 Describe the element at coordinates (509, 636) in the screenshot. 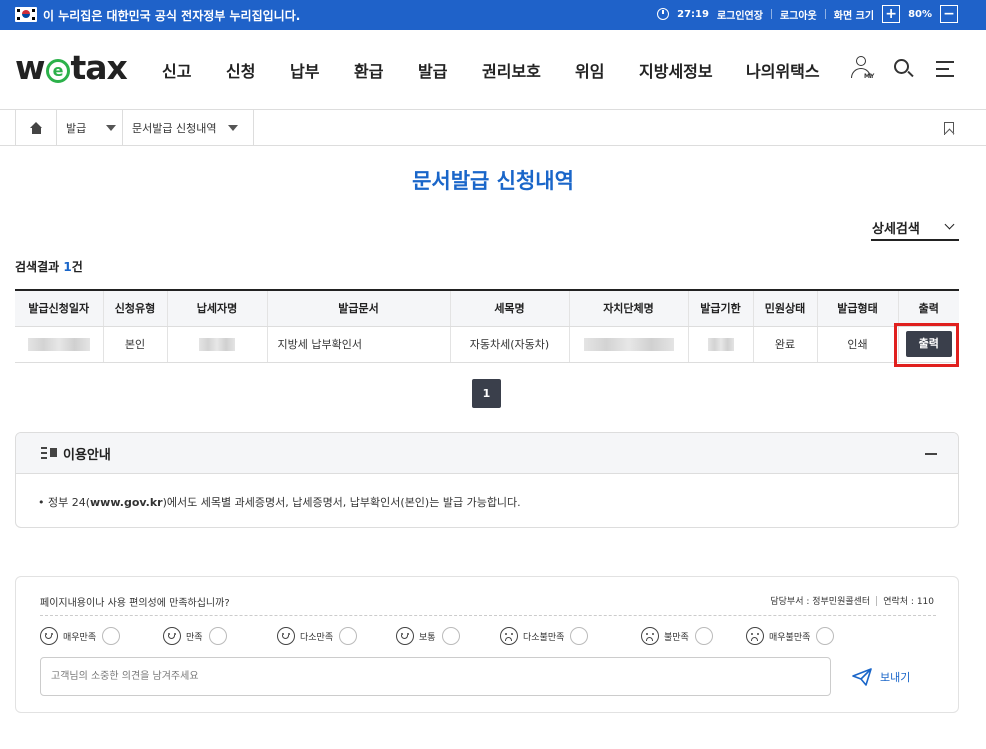

I see `somewhat-dissatisfied-face-icon` at that location.